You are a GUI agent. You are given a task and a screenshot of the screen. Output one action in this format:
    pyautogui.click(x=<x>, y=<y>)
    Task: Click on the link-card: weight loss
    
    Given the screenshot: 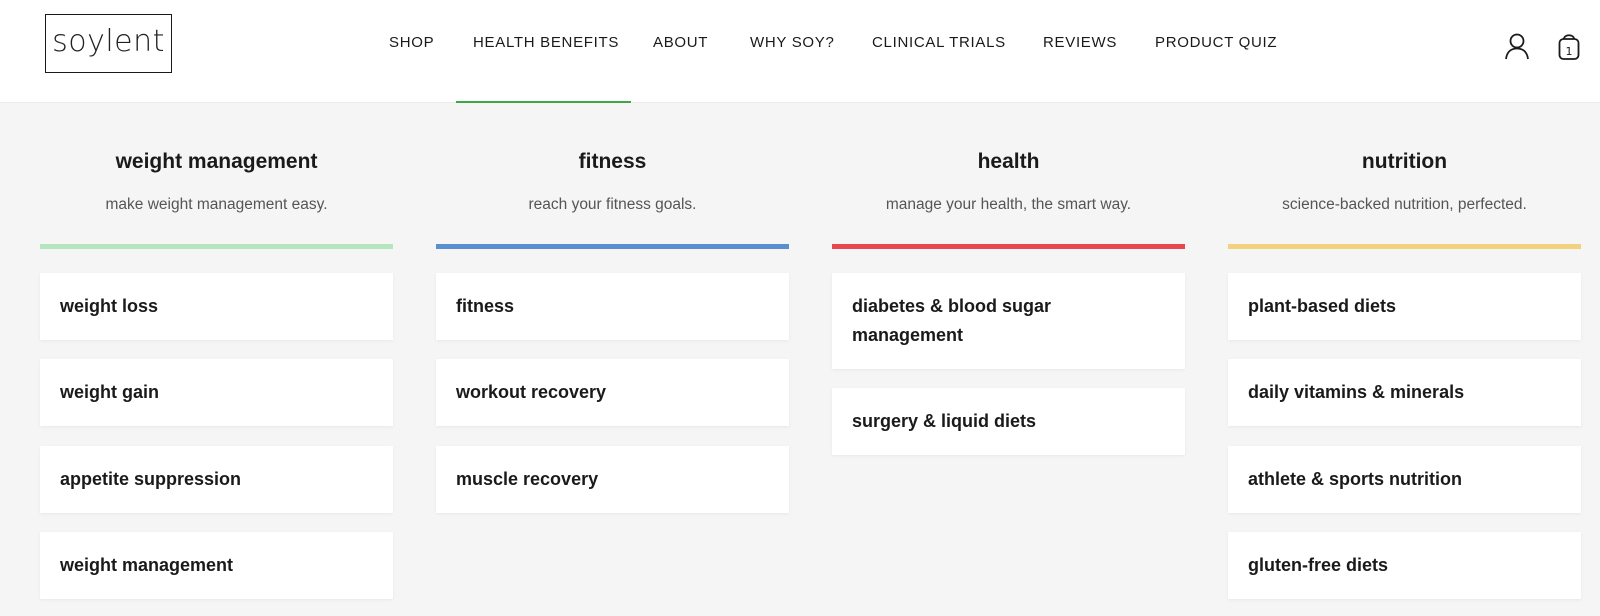 What is the action you would take?
    pyautogui.click(x=216, y=306)
    